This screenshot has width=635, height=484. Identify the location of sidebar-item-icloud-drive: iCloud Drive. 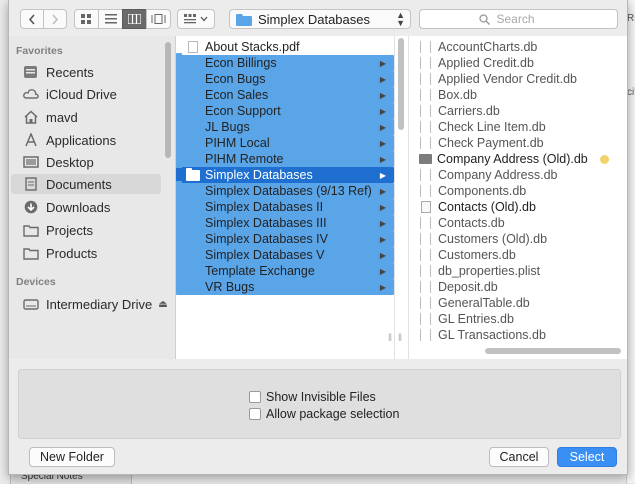
(86, 94).